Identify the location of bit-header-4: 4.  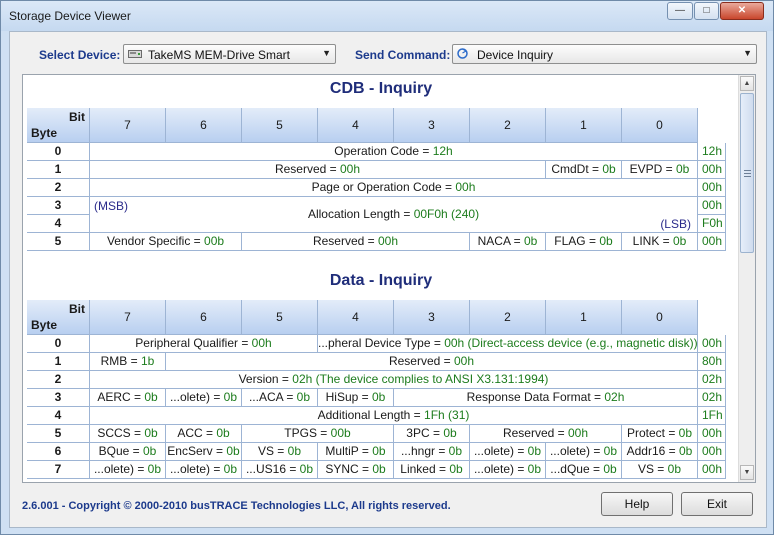
(356, 317).